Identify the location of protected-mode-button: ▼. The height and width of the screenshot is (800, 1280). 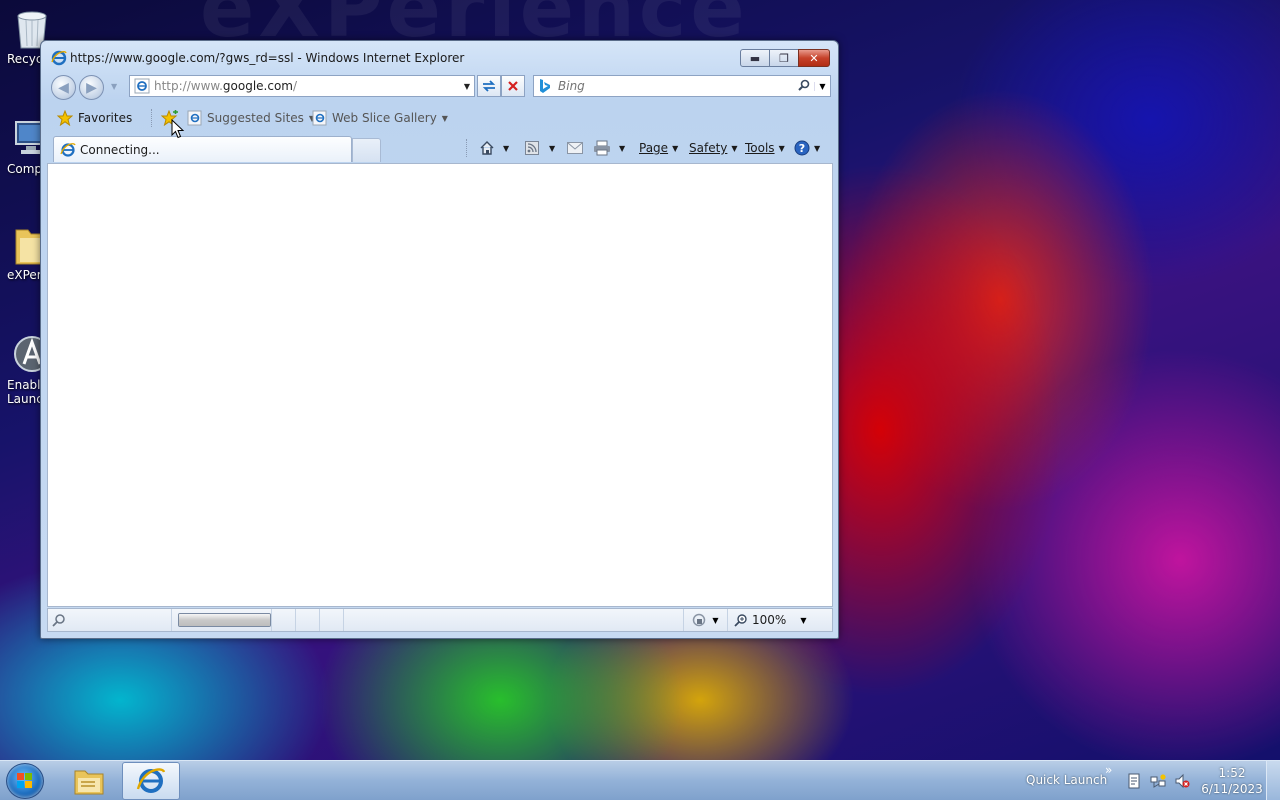
(706, 620).